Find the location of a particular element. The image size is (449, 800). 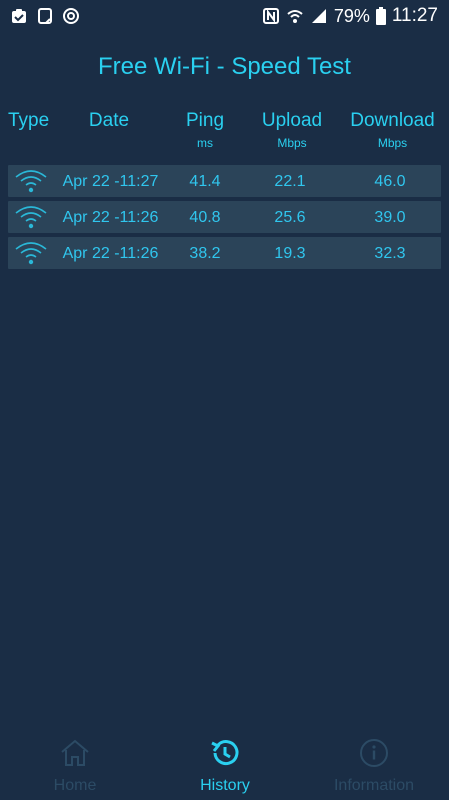

clipboard-check-icon is located at coordinates (19, 16).